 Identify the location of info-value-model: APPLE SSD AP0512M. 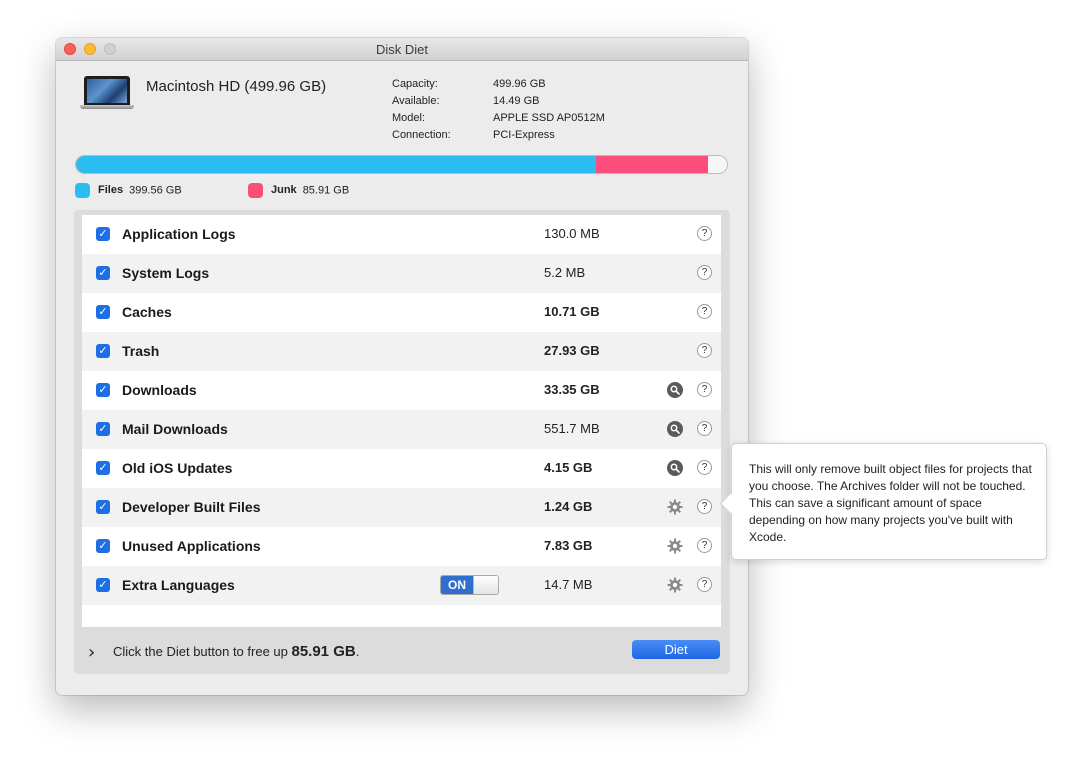
(549, 118).